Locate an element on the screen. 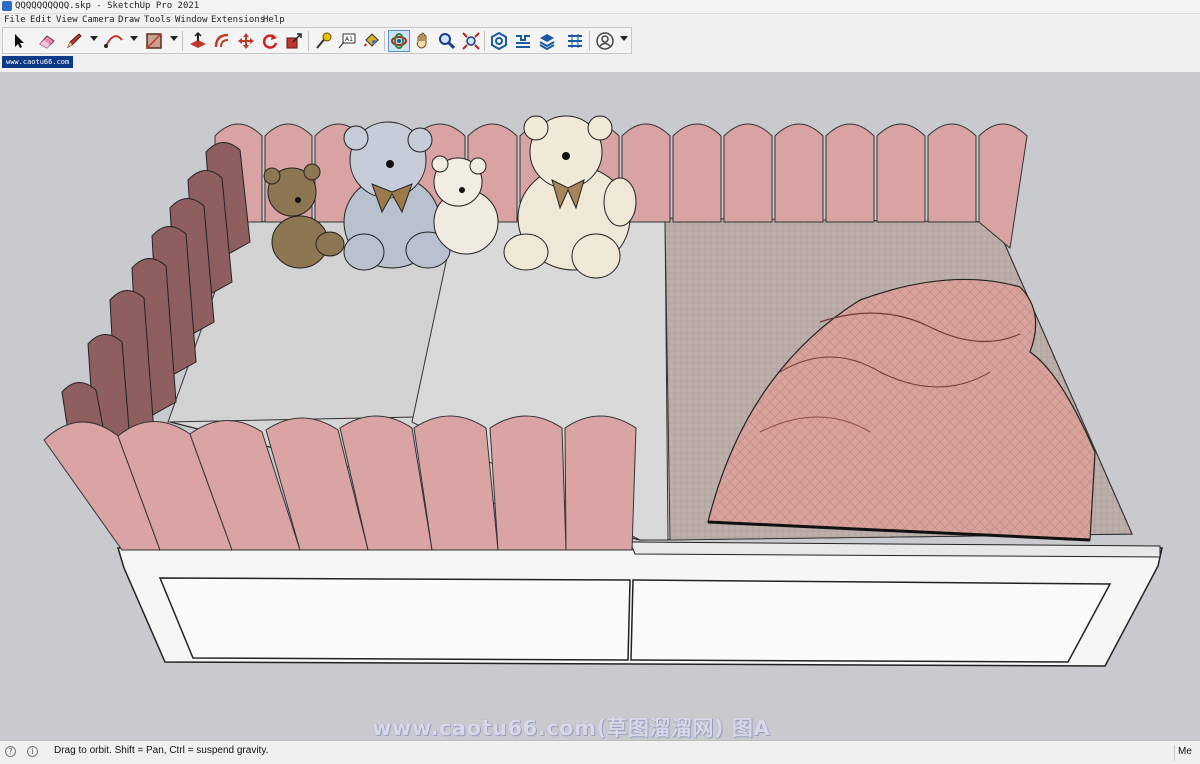 This screenshot has height=764, width=1200. extension-warehouse-icon is located at coordinates (523, 41).